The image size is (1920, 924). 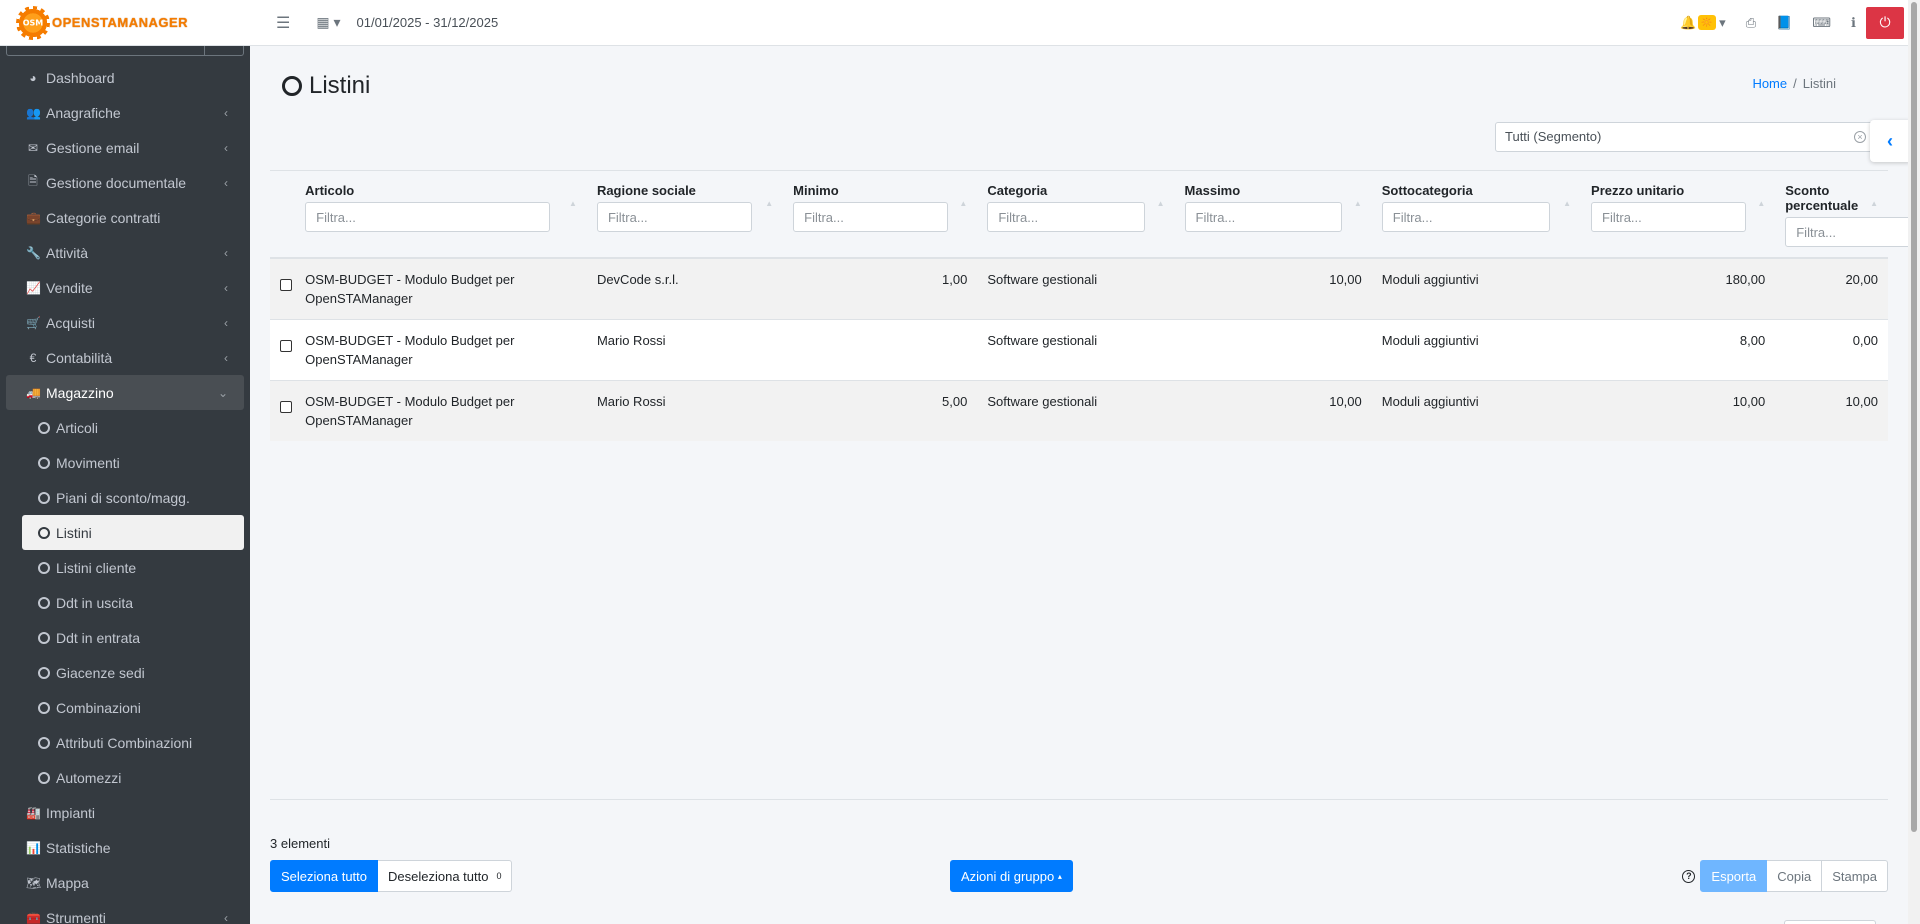 I want to click on sidebar-item-anagrafiche: 👥 Anagrafiche ‹, so click(x=125, y=112).